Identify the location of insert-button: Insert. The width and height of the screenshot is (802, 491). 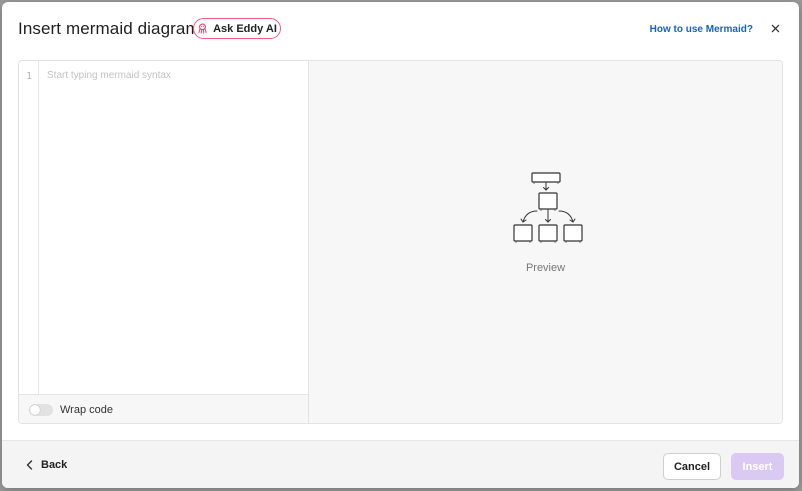
(757, 466).